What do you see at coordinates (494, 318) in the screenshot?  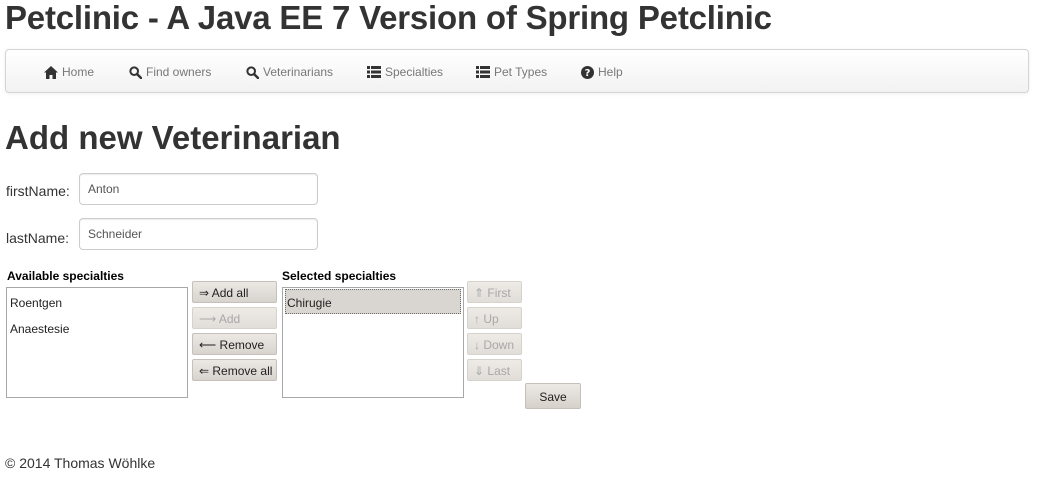 I see `move-up-button: ↑ Up` at bounding box center [494, 318].